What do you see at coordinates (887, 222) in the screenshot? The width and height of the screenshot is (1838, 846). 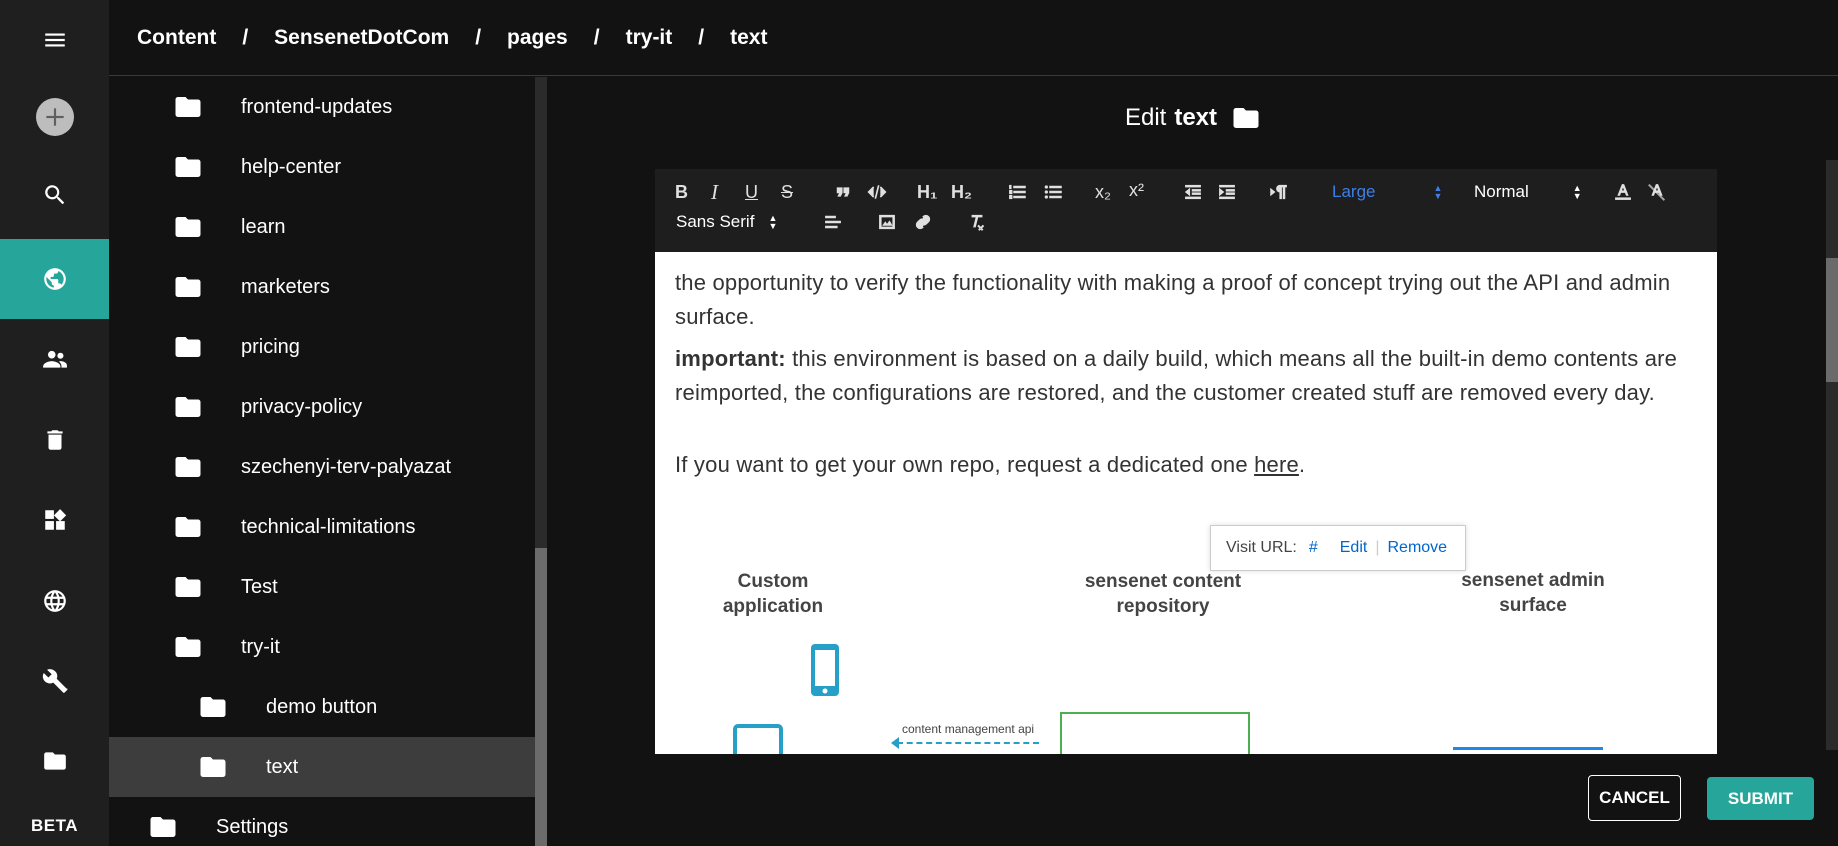 I see `image-icon` at bounding box center [887, 222].